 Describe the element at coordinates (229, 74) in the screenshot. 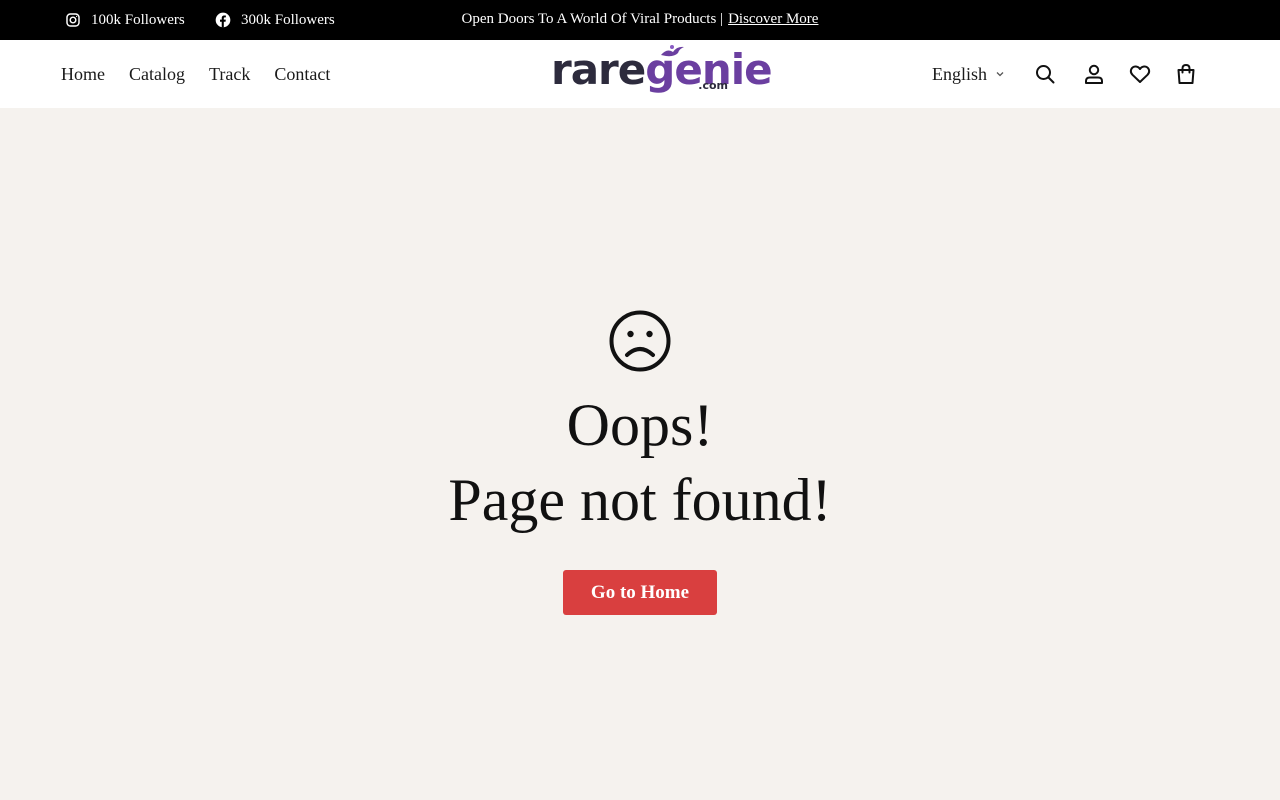

I see `nav-track: Track` at that location.